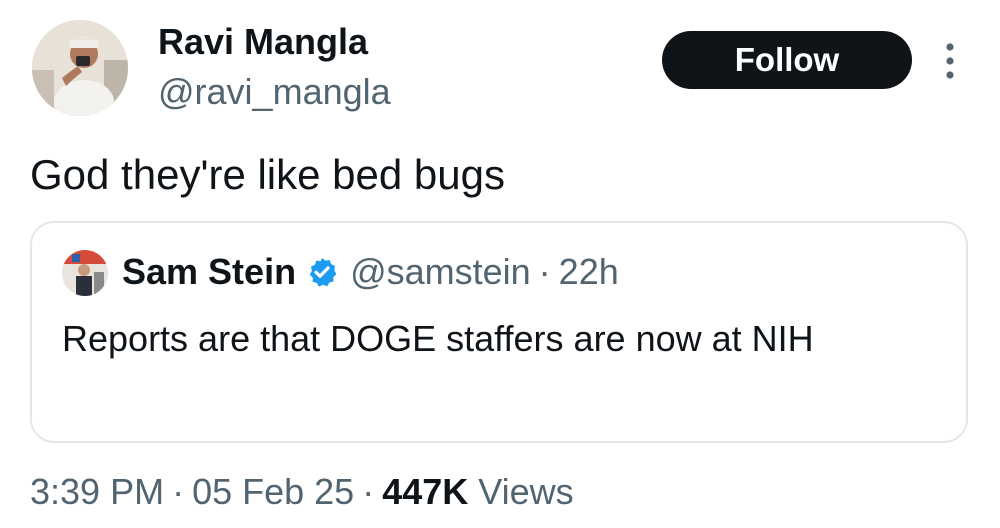 This screenshot has height=528, width=1000. I want to click on author-avatar, so click(80, 68).